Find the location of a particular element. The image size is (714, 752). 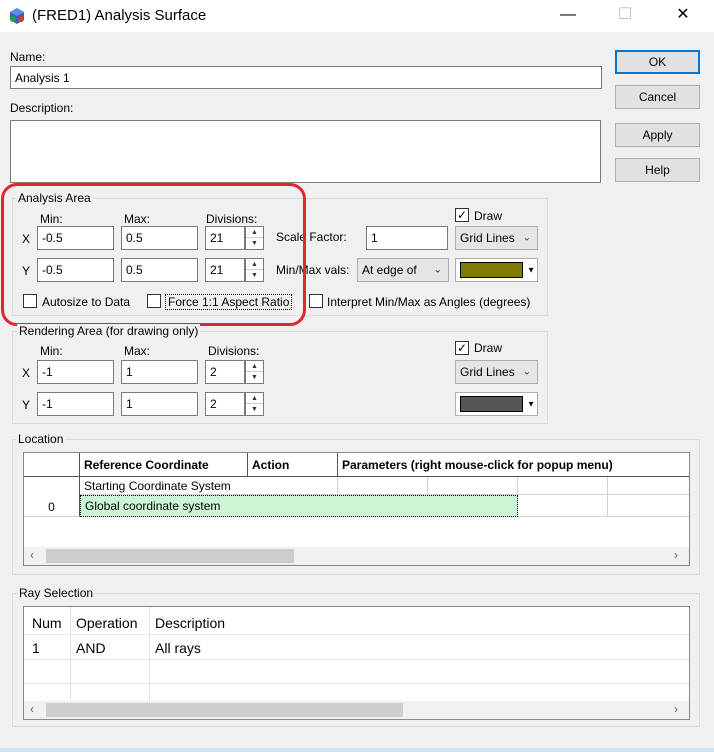

location-row-title: Starting Coordinate System is located at coordinates (209, 486).